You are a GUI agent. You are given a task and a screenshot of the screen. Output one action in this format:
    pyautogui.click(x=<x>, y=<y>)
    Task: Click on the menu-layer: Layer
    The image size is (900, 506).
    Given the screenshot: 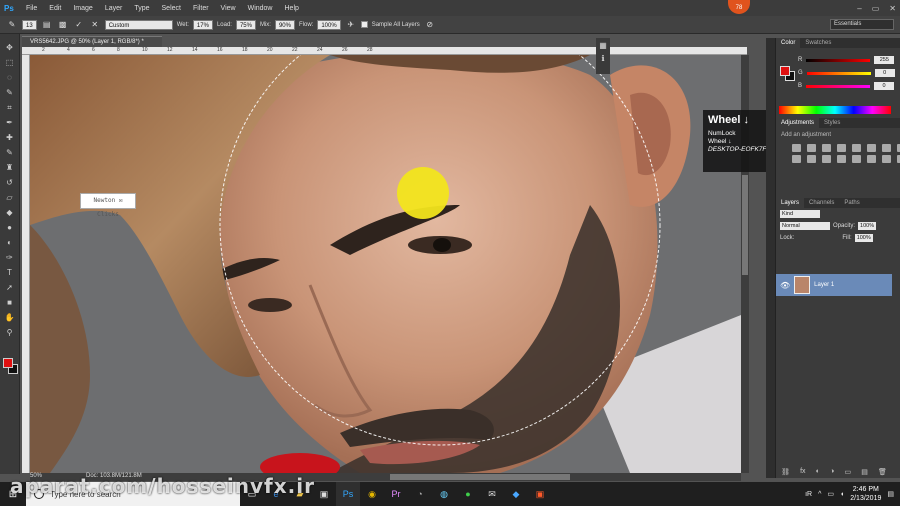 What is the action you would take?
    pyautogui.click(x=114, y=8)
    